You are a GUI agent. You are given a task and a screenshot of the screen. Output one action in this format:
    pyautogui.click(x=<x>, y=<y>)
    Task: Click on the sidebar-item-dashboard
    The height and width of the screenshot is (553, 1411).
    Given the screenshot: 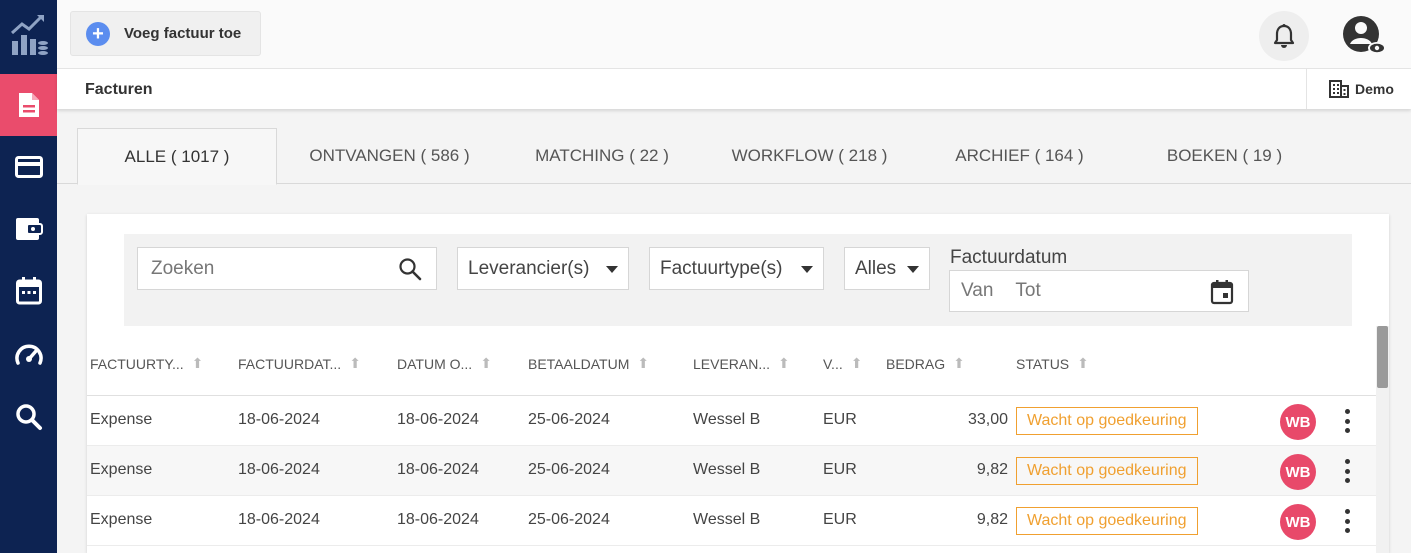 What is the action you would take?
    pyautogui.click(x=28, y=355)
    